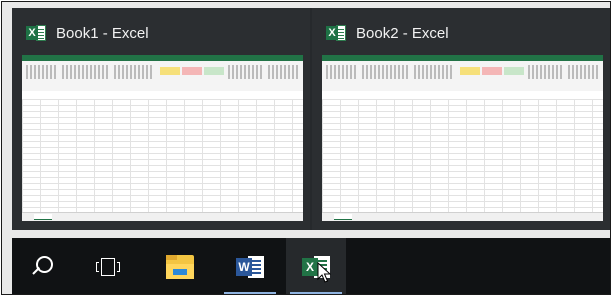 This screenshot has width=615, height=296. Describe the element at coordinates (324, 272) in the screenshot. I see `mouse-cursor-icon` at that location.